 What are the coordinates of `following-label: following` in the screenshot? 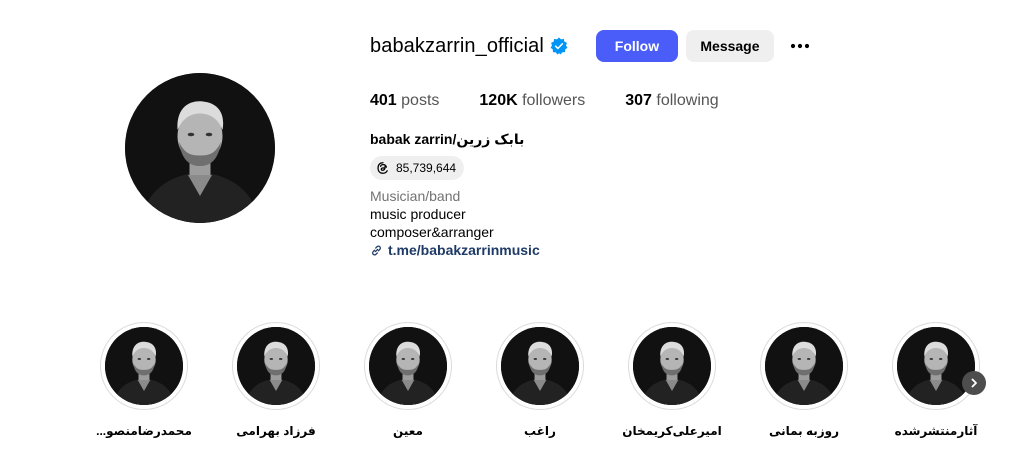 It's located at (687, 100).